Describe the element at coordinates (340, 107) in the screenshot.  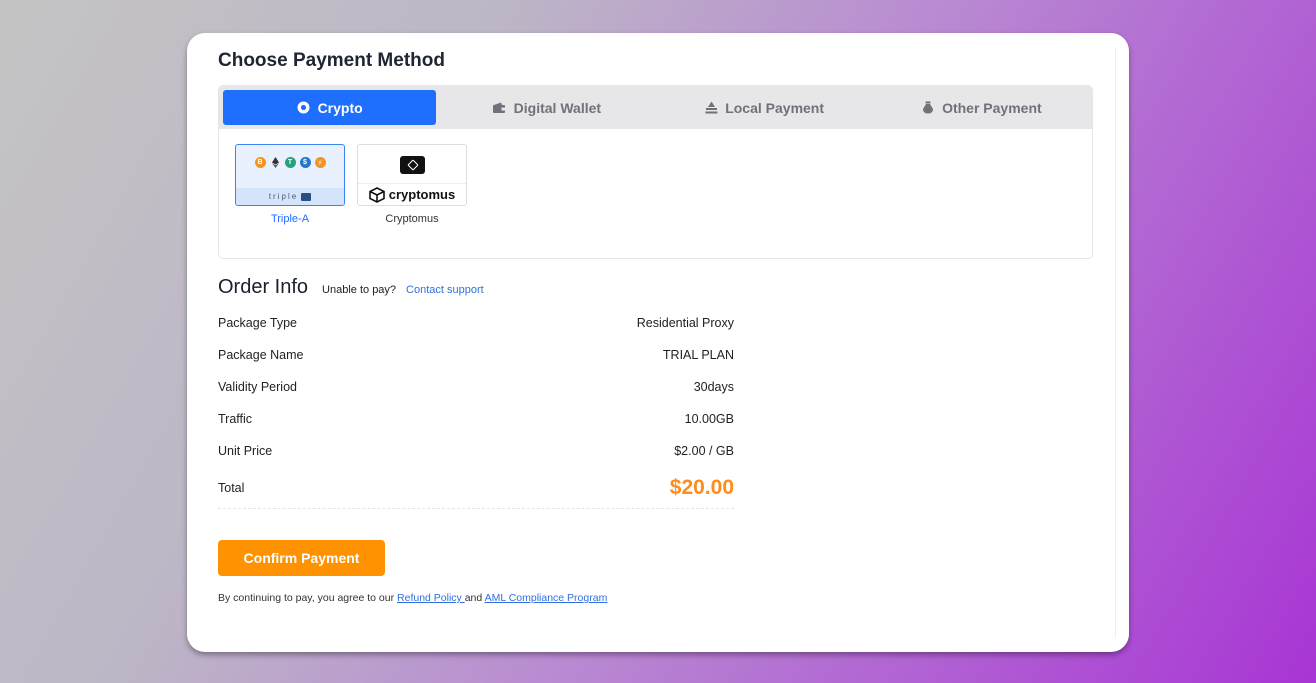
I see `tab-label: Crypto` at that location.